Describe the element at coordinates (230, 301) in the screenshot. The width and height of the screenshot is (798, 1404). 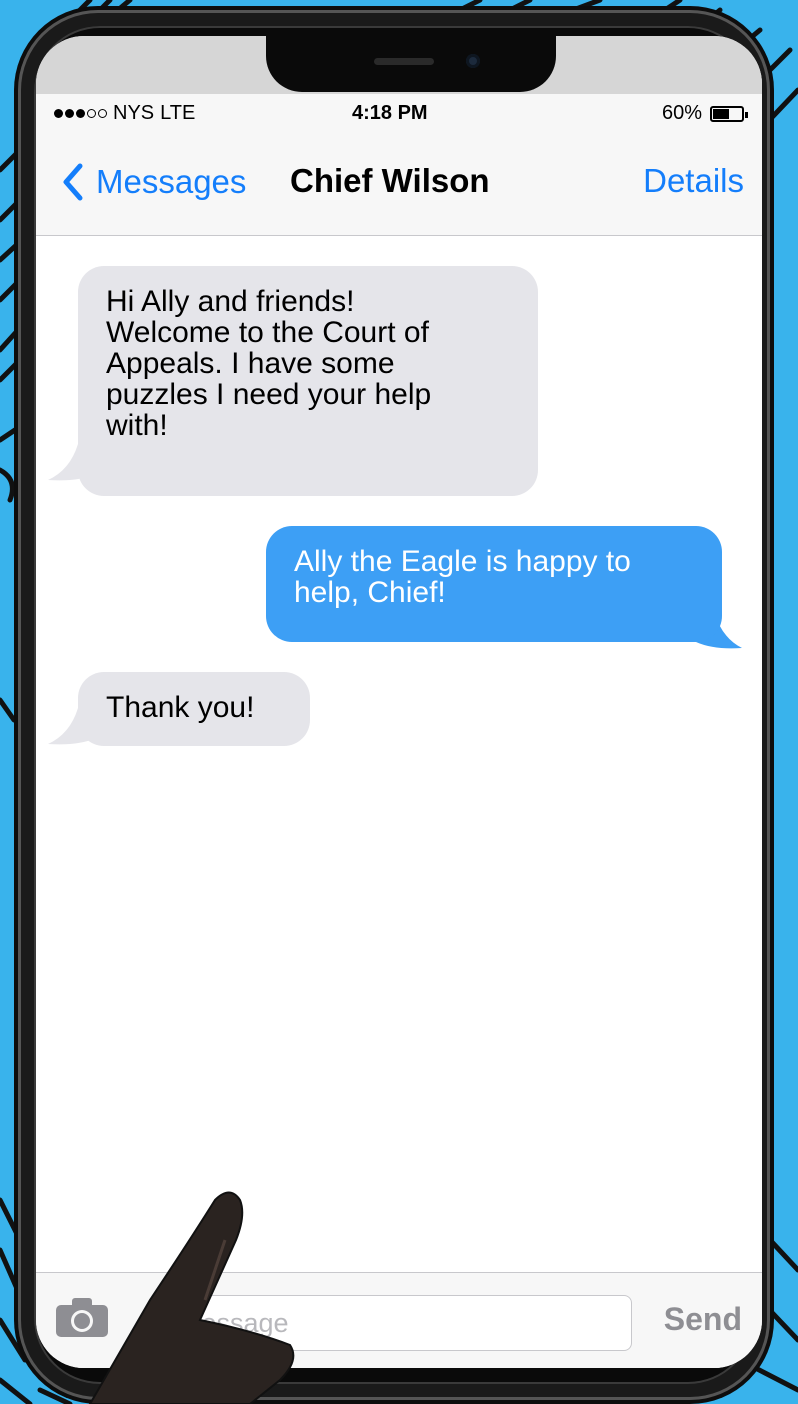
I see `message-line: Hi Ally and friends!` at that location.